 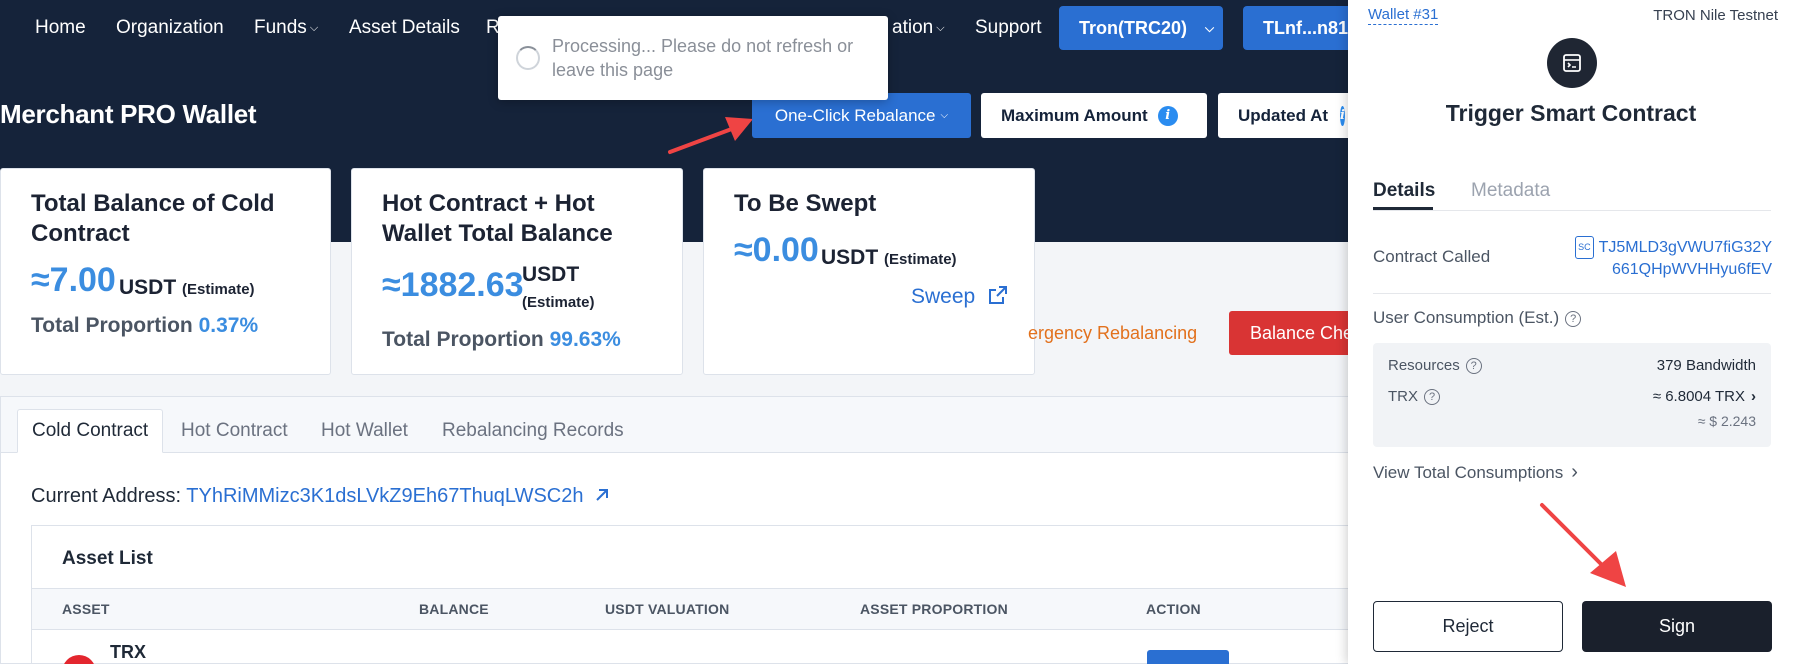 I want to click on reject-button: Reject, so click(x=1468, y=626).